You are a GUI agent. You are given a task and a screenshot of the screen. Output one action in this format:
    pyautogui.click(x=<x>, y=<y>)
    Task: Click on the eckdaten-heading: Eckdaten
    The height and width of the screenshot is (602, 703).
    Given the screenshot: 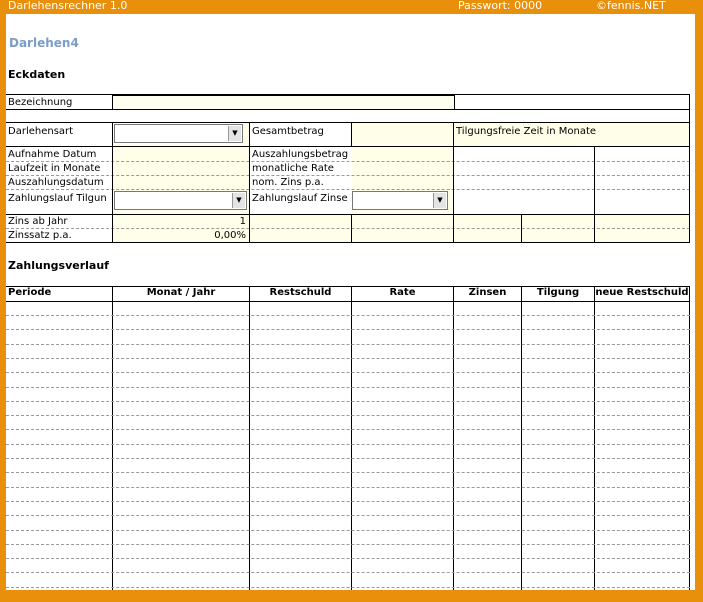 What is the action you would take?
    pyautogui.click(x=37, y=74)
    